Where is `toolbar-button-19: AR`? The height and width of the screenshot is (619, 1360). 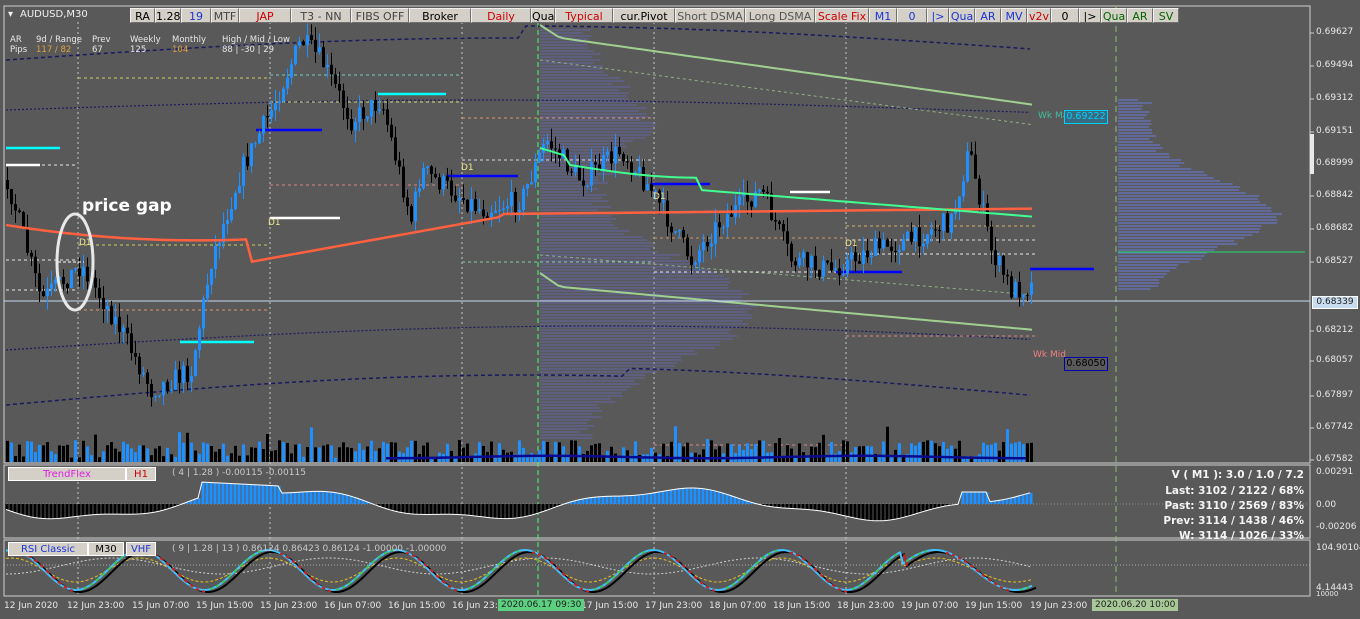
toolbar-button-19: AR is located at coordinates (988, 15).